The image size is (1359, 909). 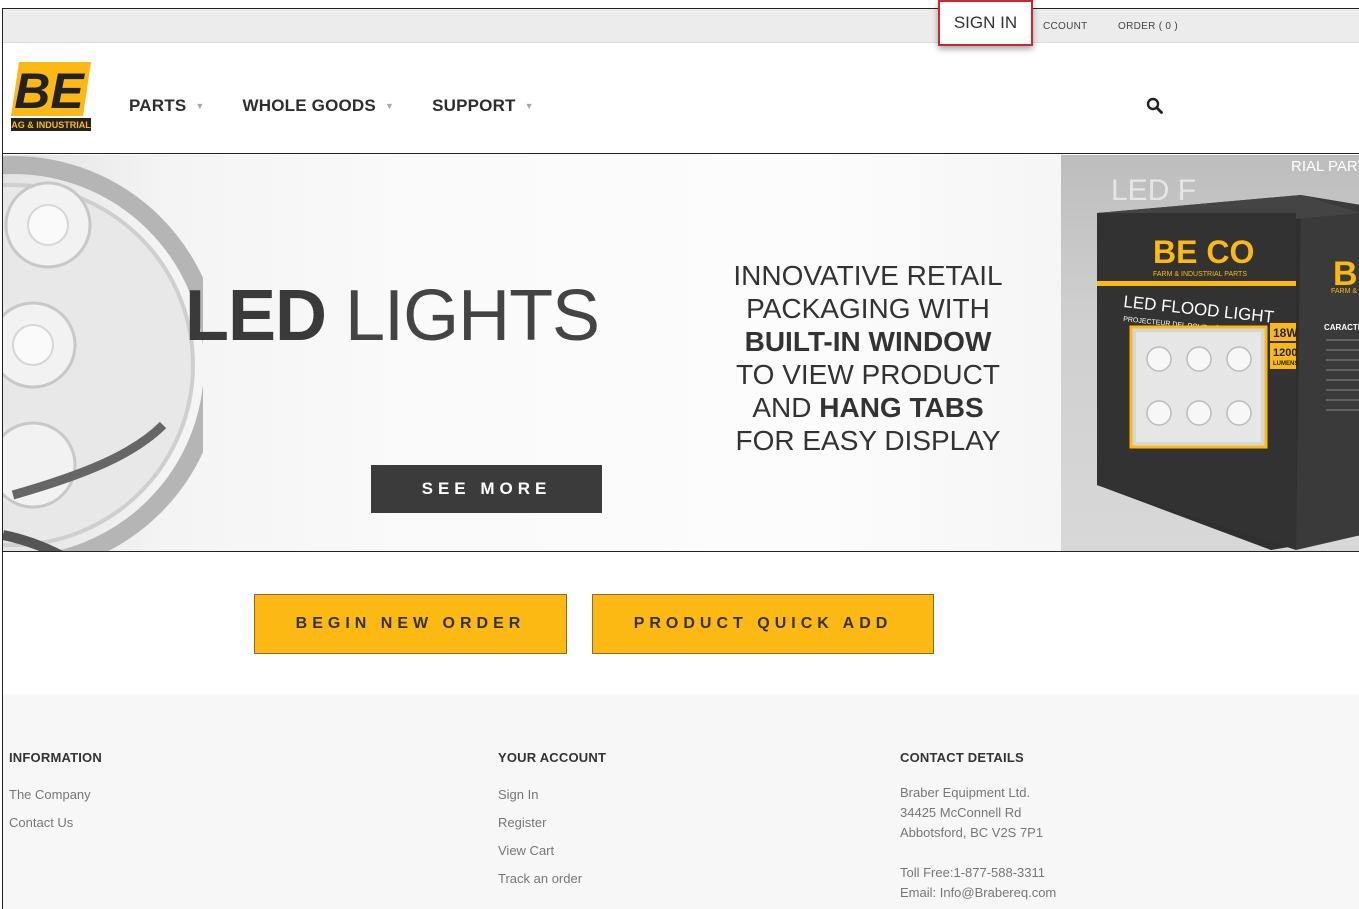 I want to click on hero-copy-line: AND HANG TABS, so click(x=868, y=407).